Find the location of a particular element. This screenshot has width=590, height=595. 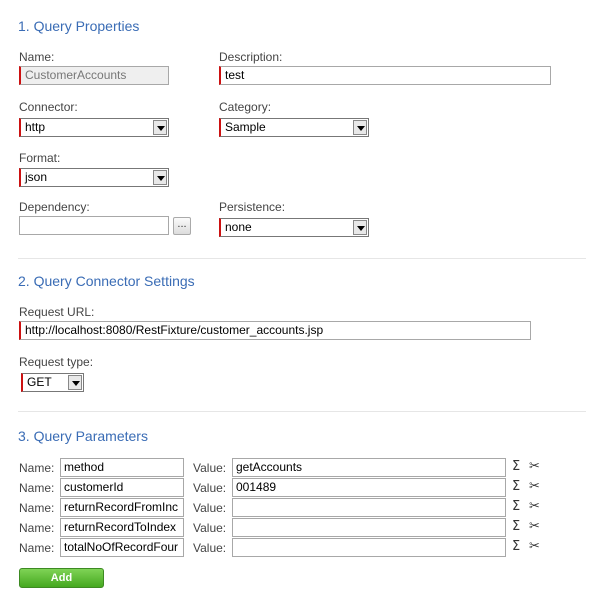

category-label: Category: is located at coordinates (245, 107).